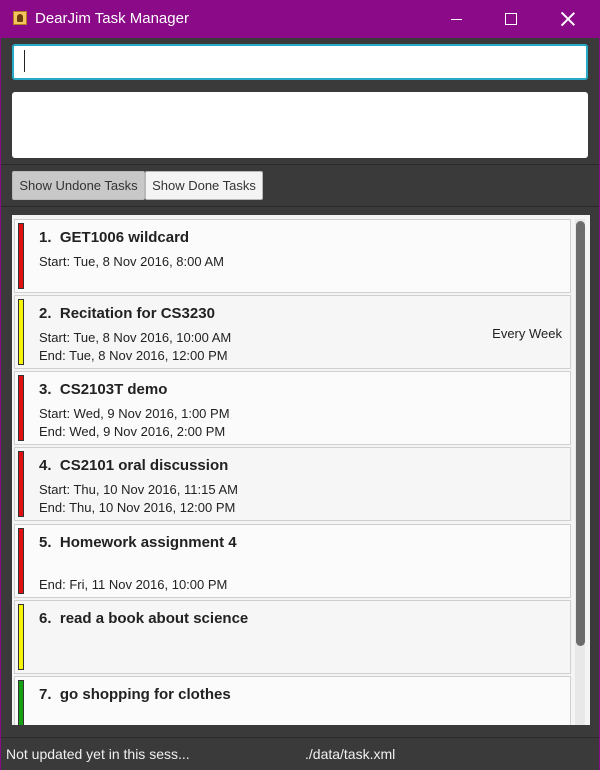 Image resolution: width=600 pixels, height=770 pixels. I want to click on result-display, so click(300, 125).